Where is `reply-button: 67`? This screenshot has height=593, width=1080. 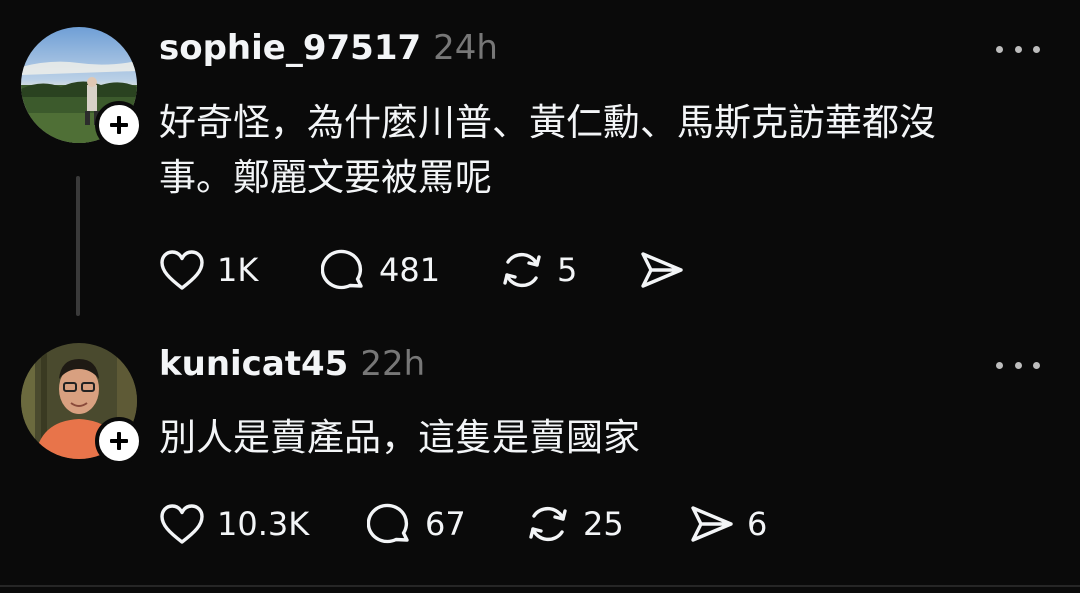 reply-button: 67 is located at coordinates (446, 524).